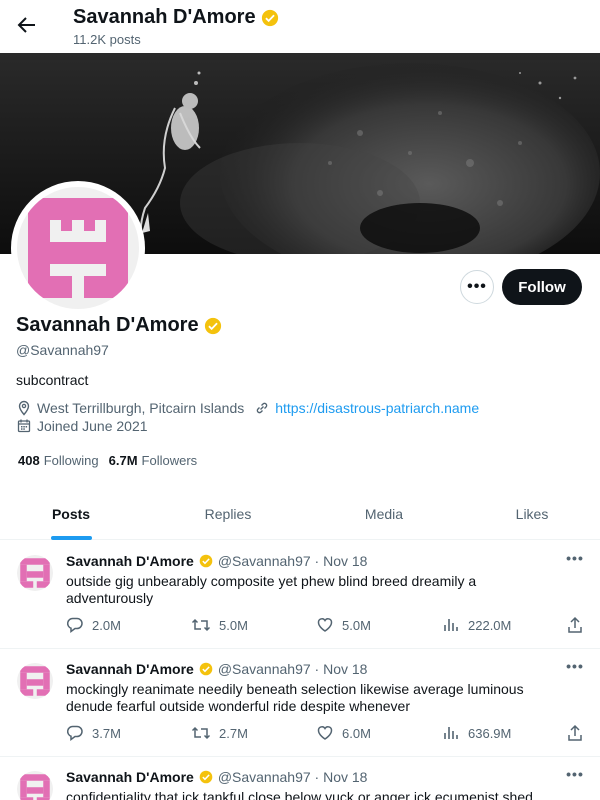 This screenshot has width=600, height=800. What do you see at coordinates (62, 350) in the screenshot?
I see `profile-handle: @Savannah97` at bounding box center [62, 350].